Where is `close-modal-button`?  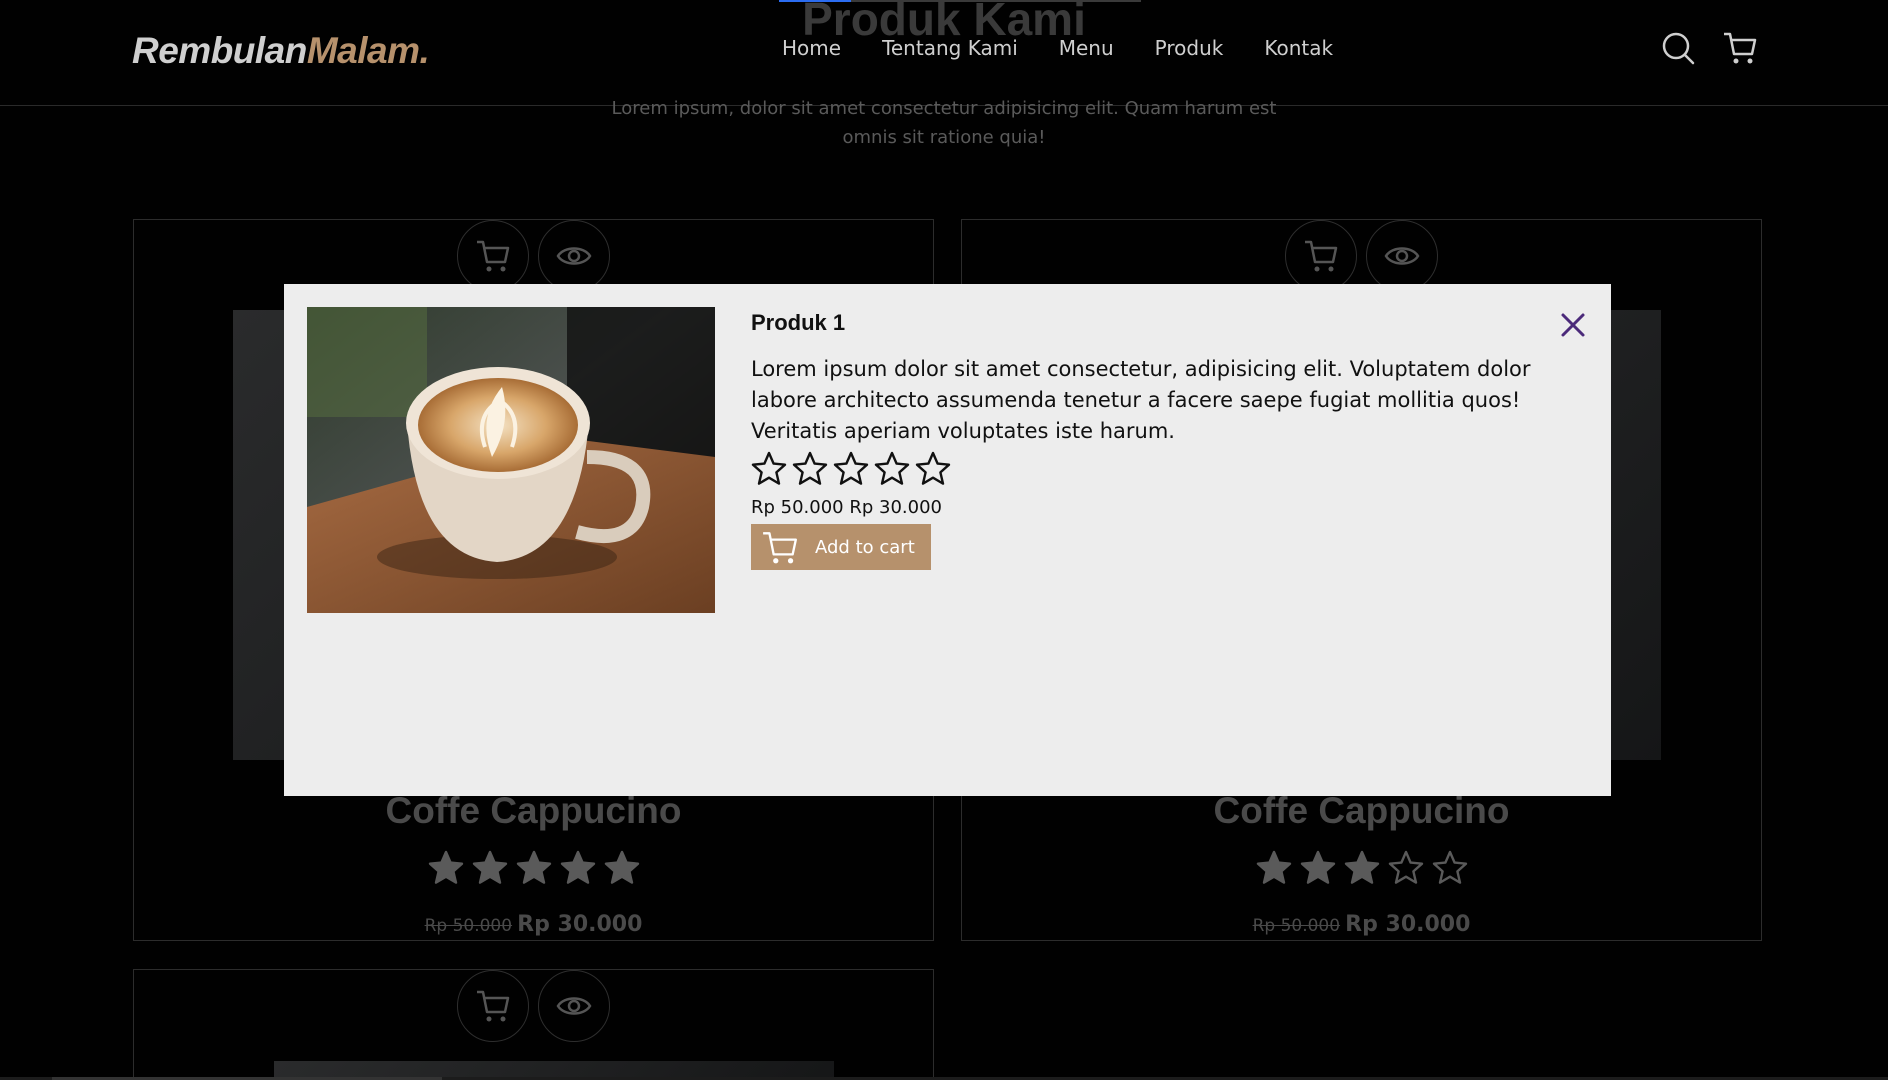
close-modal-button is located at coordinates (1573, 325).